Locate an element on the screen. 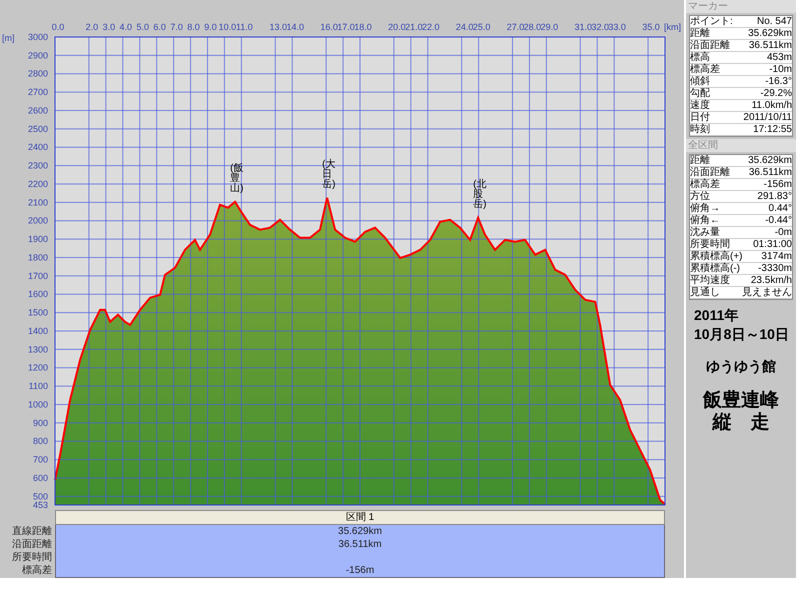 Image resolution: width=800 pixels, height=600 pixels. date-text: 2011年 is located at coordinates (716, 315).